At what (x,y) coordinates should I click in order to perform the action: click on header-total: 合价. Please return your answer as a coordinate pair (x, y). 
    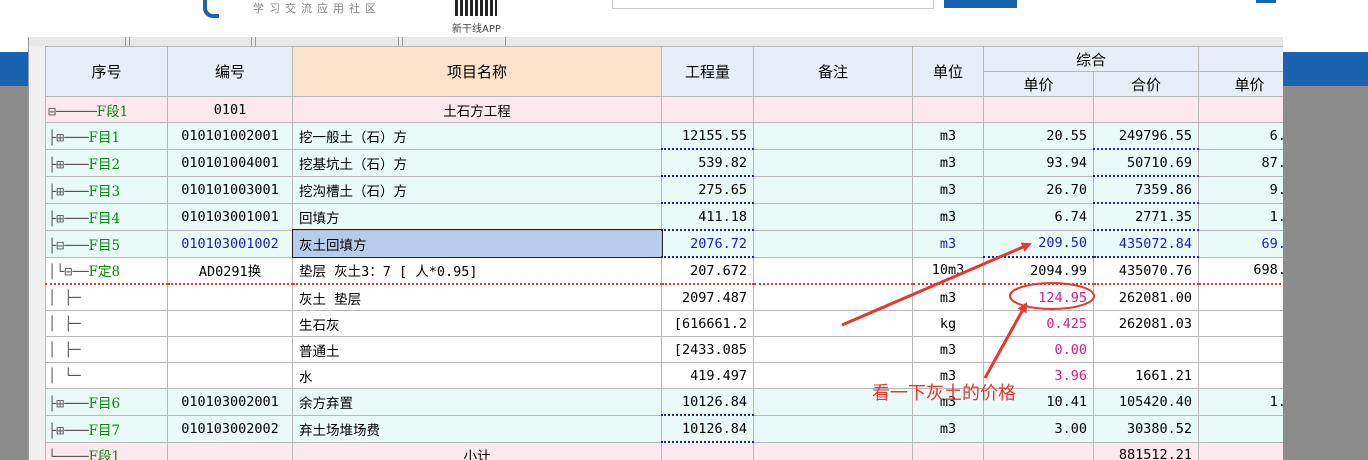
    Looking at the image, I should click on (1146, 84).